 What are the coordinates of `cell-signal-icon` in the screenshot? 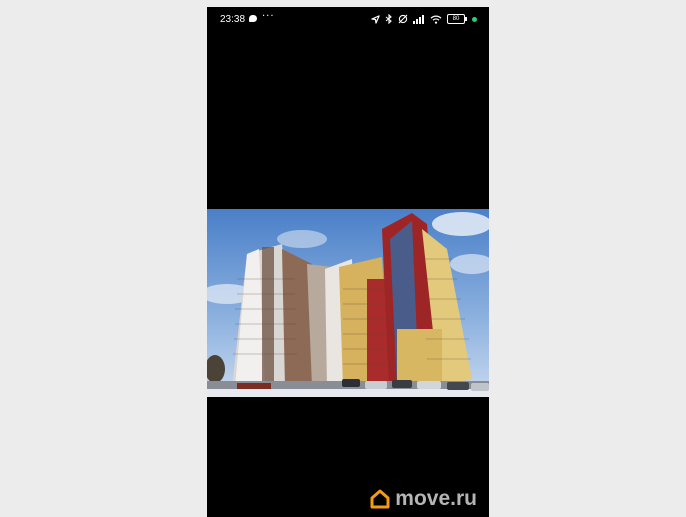 It's located at (418, 19).